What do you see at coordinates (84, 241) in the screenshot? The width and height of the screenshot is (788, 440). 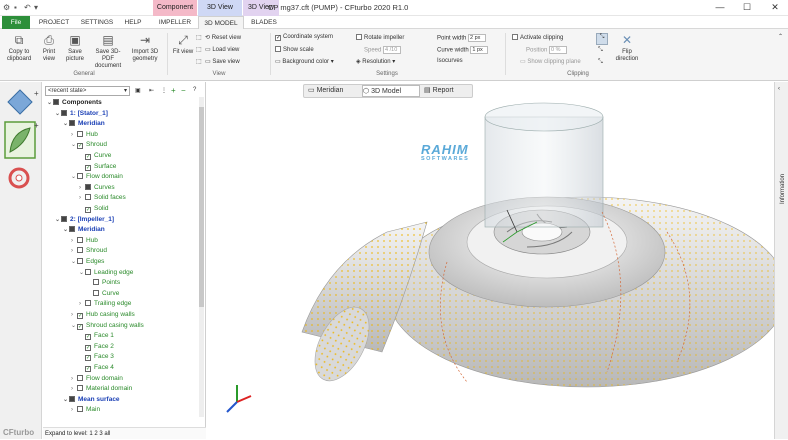 I see `tree-item: › Hub` at bounding box center [84, 241].